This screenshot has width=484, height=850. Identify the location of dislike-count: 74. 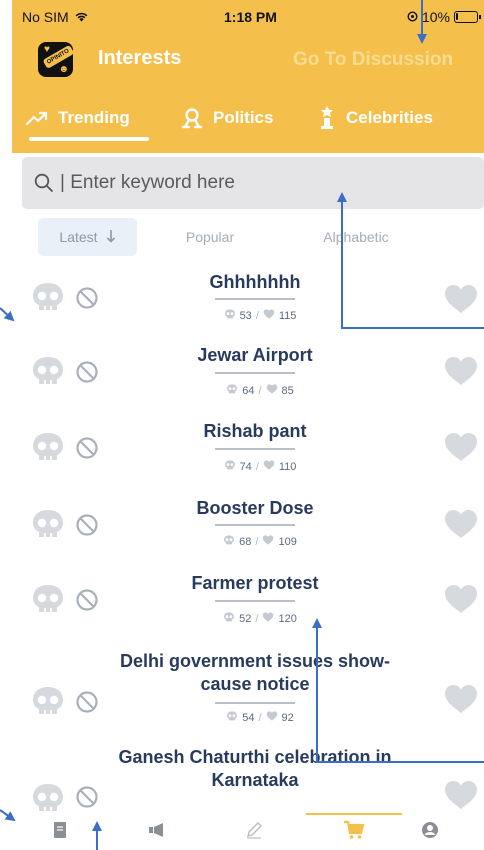
(245, 466).